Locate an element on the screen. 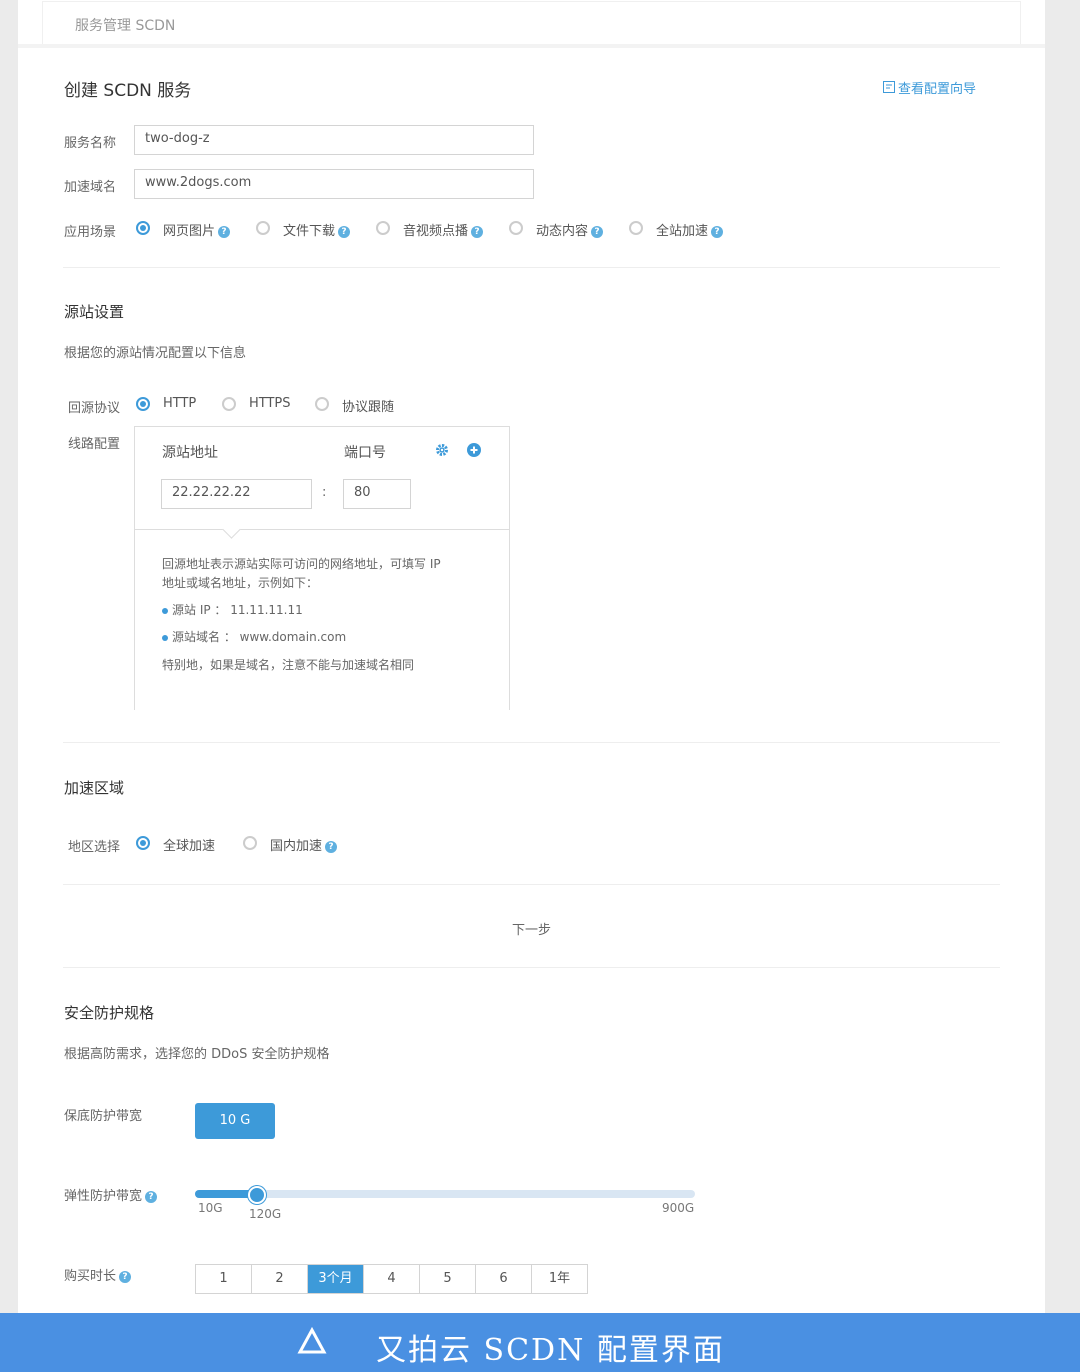 Image resolution: width=1080 pixels, height=1372 pixels. region-label: 地区选择 is located at coordinates (94, 847).